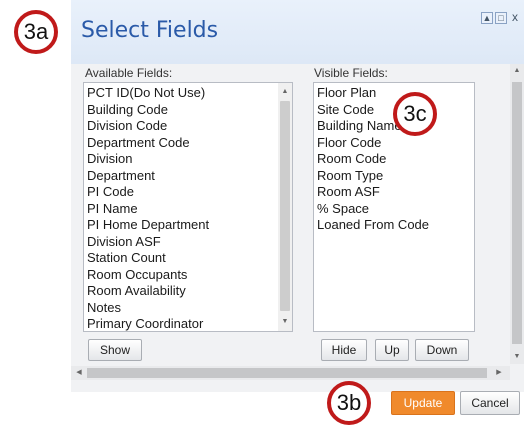 This screenshot has width=524, height=425. Describe the element at coordinates (188, 291) in the screenshot. I see `available-field-item: Room Availability` at that location.